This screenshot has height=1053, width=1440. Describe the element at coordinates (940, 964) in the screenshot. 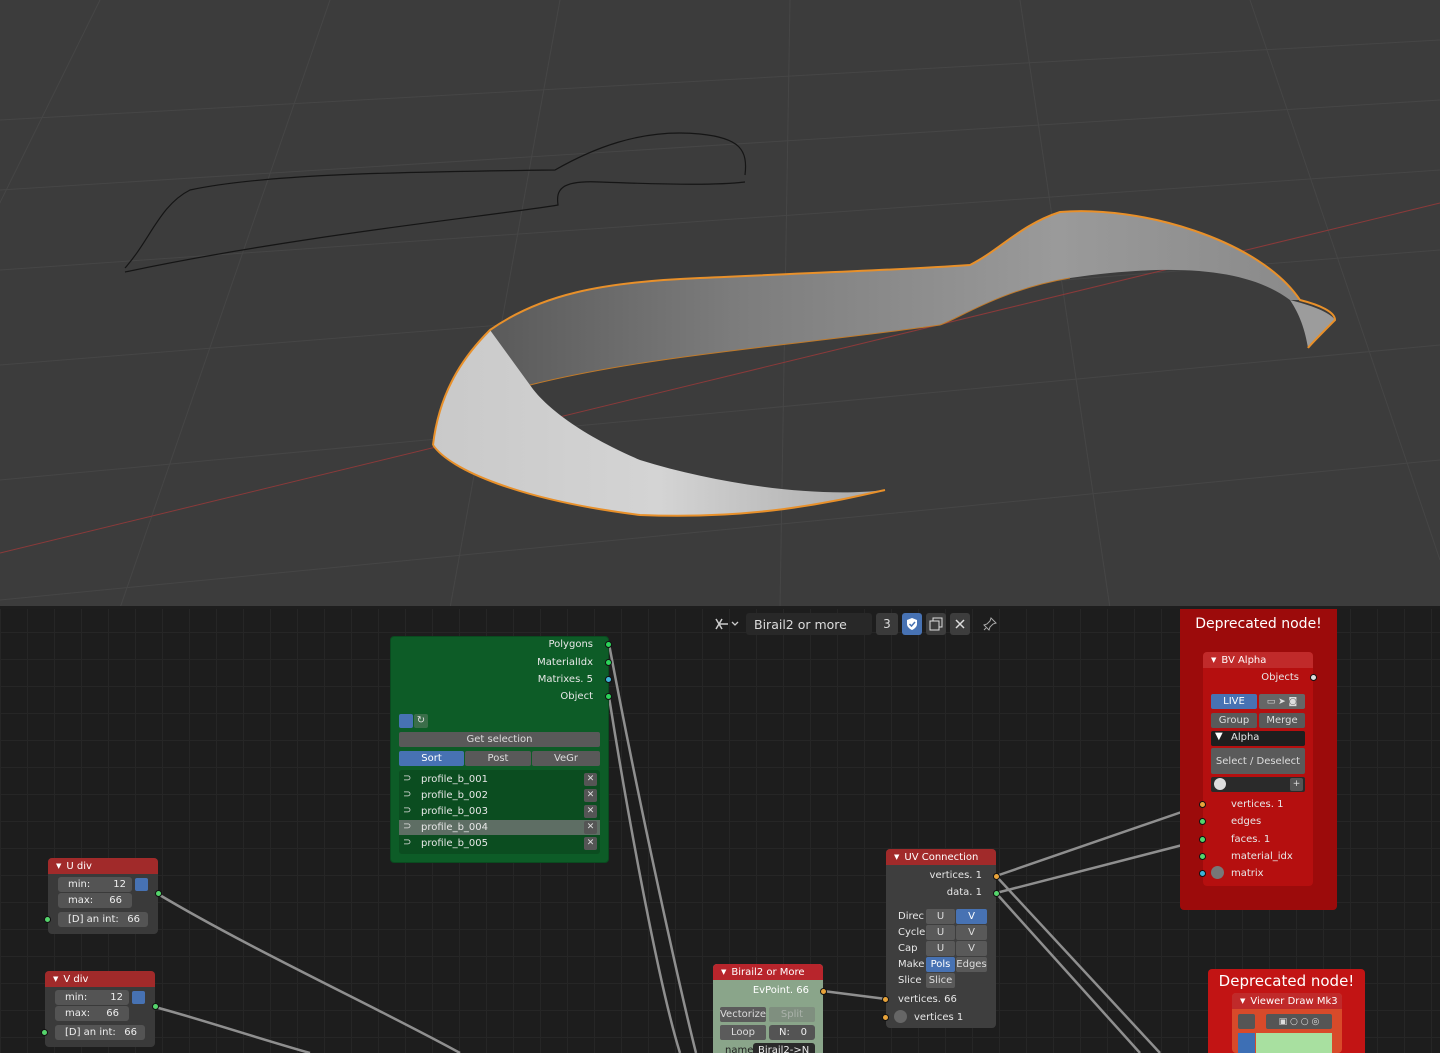

I see `make-pols-button: Pols` at that location.